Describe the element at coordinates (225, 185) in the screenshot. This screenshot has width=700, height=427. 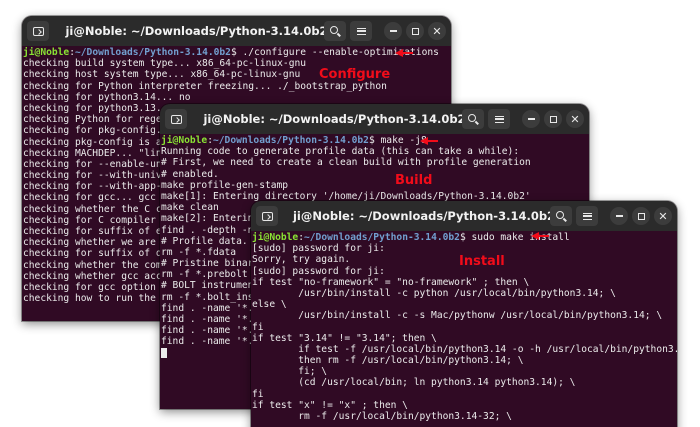
I see `output-line: make profile-gen-stamp` at that location.